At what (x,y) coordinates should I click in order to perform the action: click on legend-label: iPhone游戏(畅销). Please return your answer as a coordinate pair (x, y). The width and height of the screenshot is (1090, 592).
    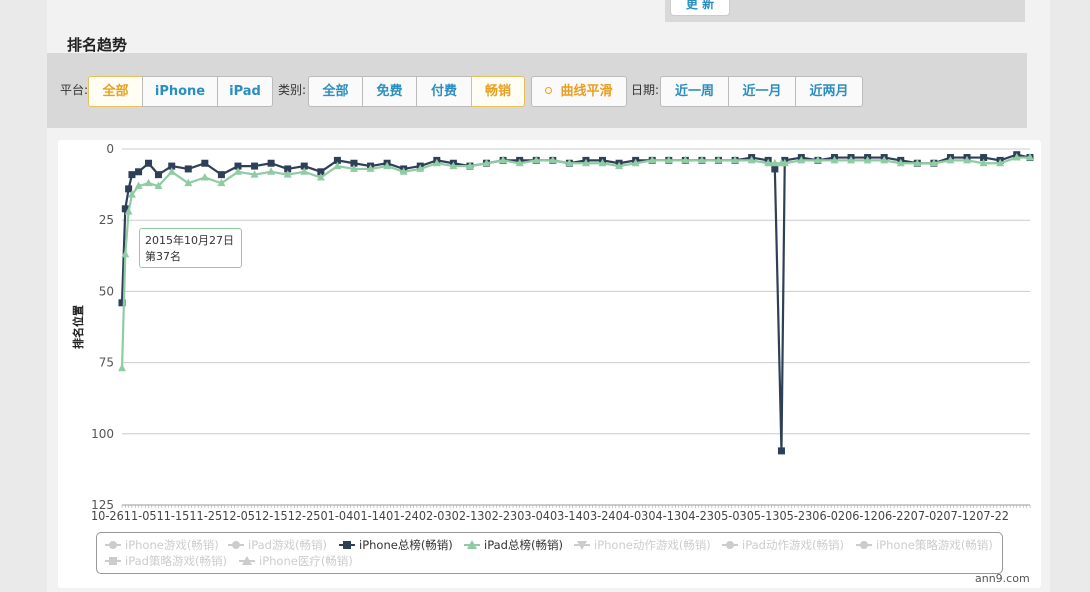
    Looking at the image, I should click on (172, 545).